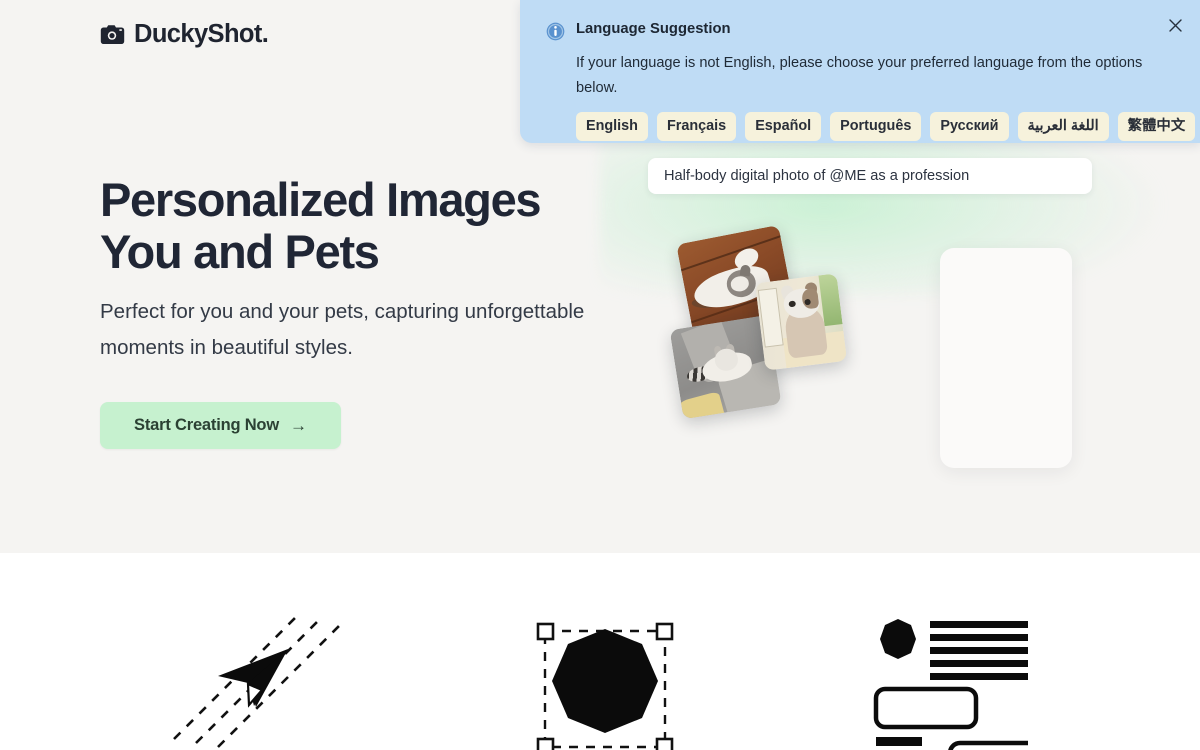 This screenshot has height=750, width=1200. I want to click on chat-layout-icon, so click(961, 680).